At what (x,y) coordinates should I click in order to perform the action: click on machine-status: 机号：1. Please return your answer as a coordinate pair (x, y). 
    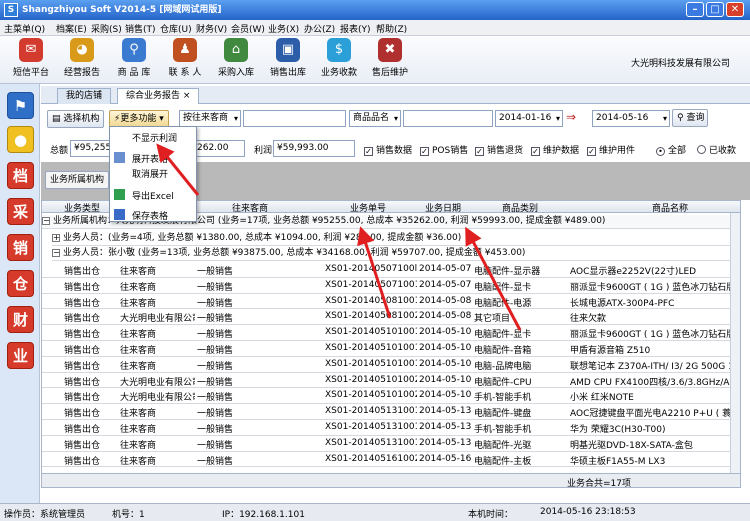
    Looking at the image, I should click on (128, 515).